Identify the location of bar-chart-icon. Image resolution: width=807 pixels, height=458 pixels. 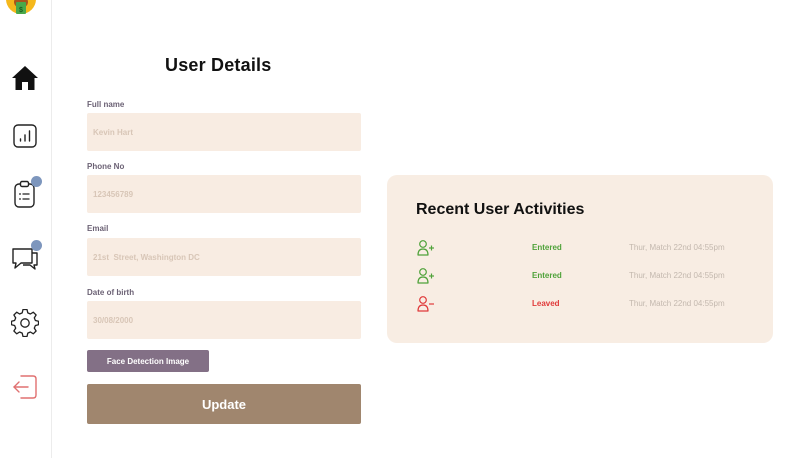
(25, 136).